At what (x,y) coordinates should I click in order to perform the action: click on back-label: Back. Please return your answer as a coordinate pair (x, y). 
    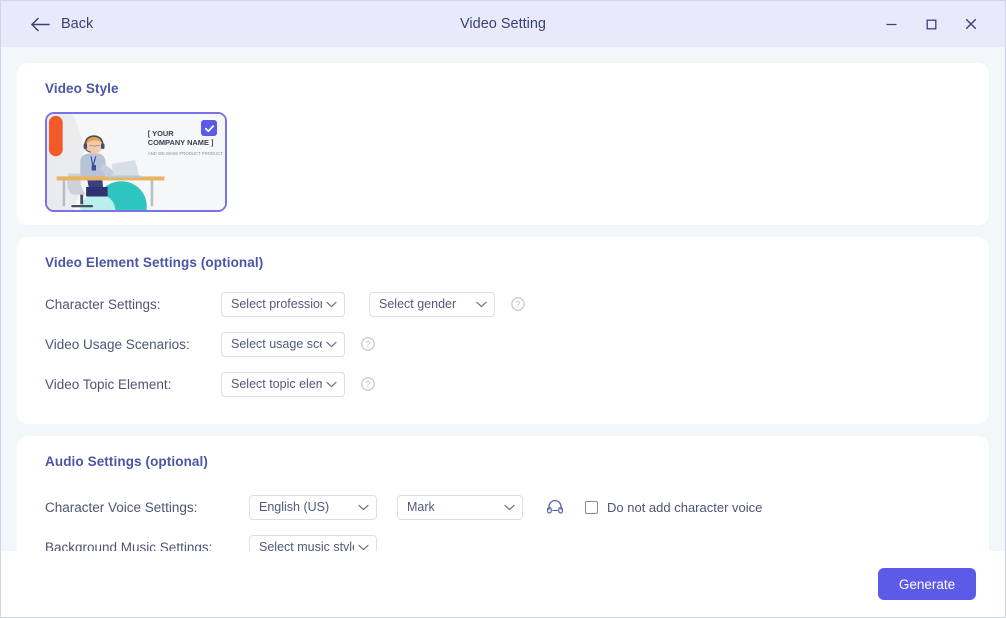
    Looking at the image, I should click on (77, 24).